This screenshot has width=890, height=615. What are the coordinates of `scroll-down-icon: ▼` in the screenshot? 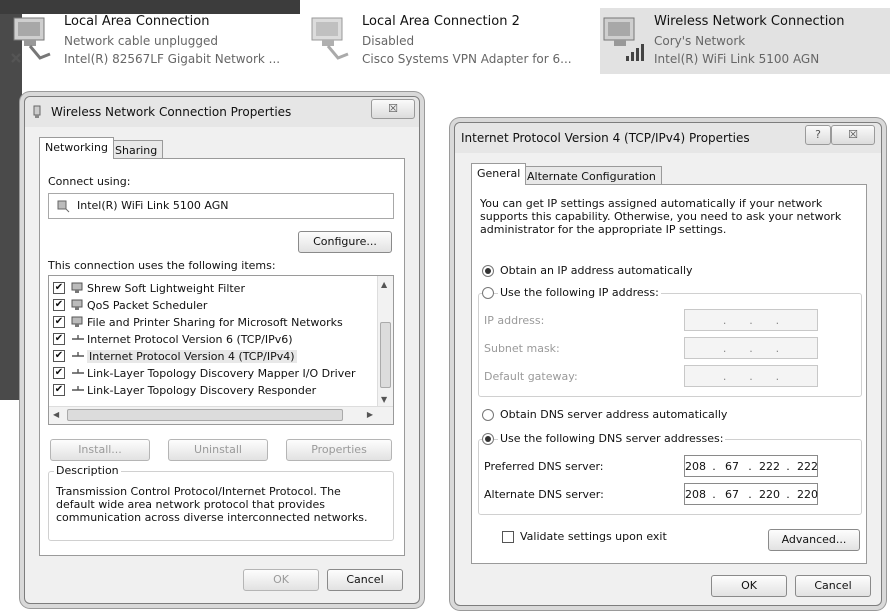 It's located at (384, 399).